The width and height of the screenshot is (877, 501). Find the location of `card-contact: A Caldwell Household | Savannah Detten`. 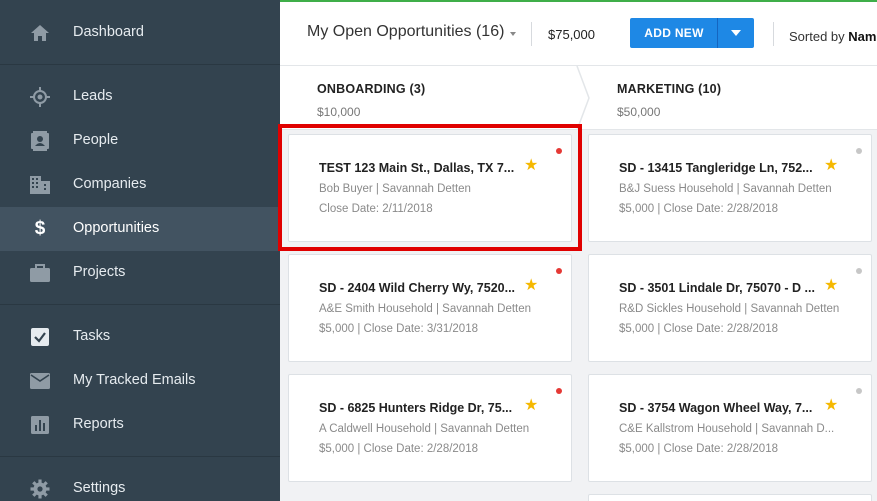

card-contact: A Caldwell Household | Savannah Detten is located at coordinates (424, 429).